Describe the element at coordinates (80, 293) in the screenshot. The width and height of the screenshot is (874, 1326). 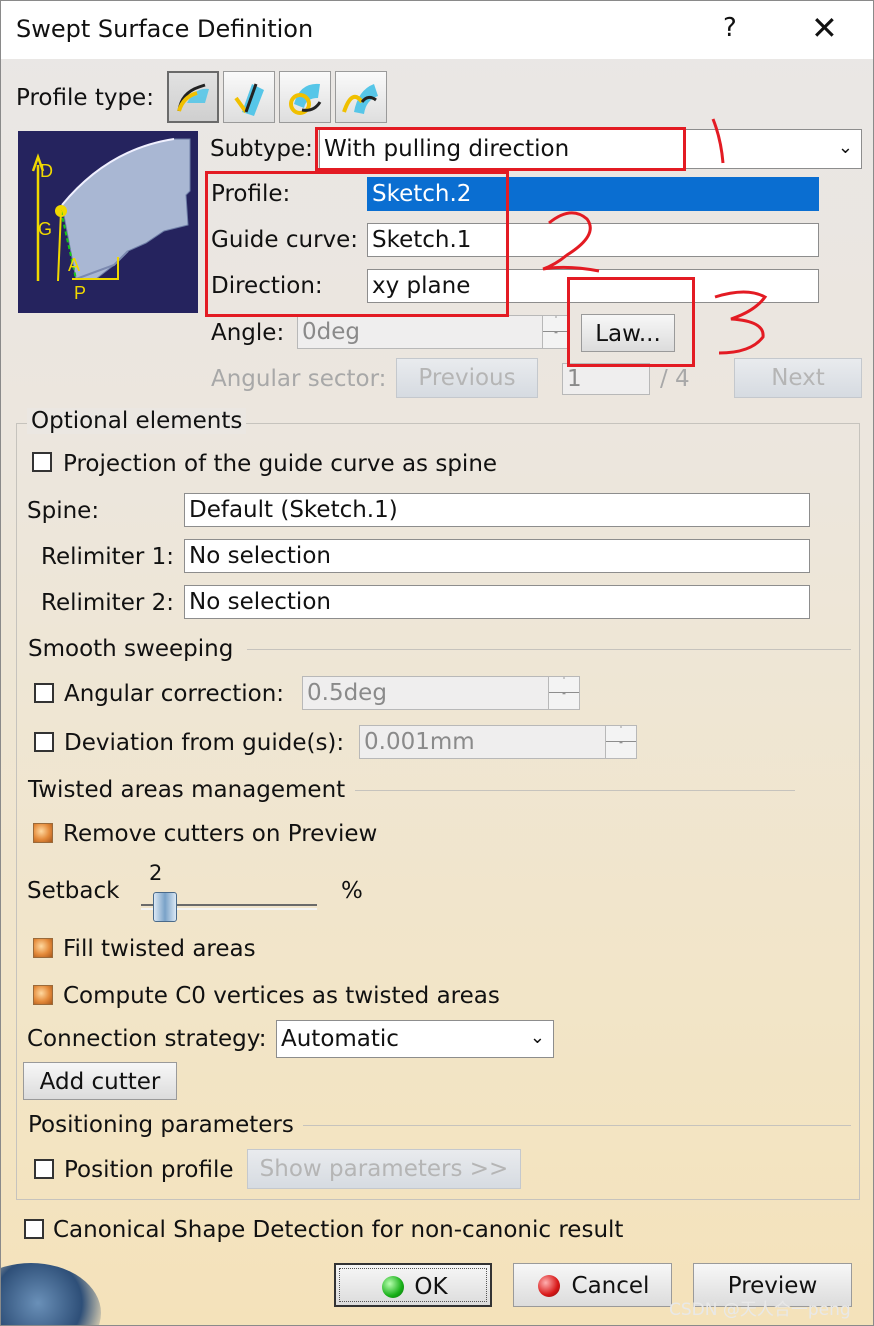
I see `preview-label-p: P` at that location.